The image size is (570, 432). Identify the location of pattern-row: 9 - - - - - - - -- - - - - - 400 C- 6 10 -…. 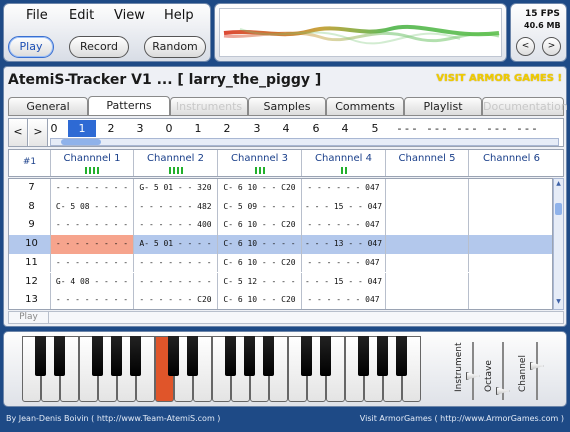
(280, 225).